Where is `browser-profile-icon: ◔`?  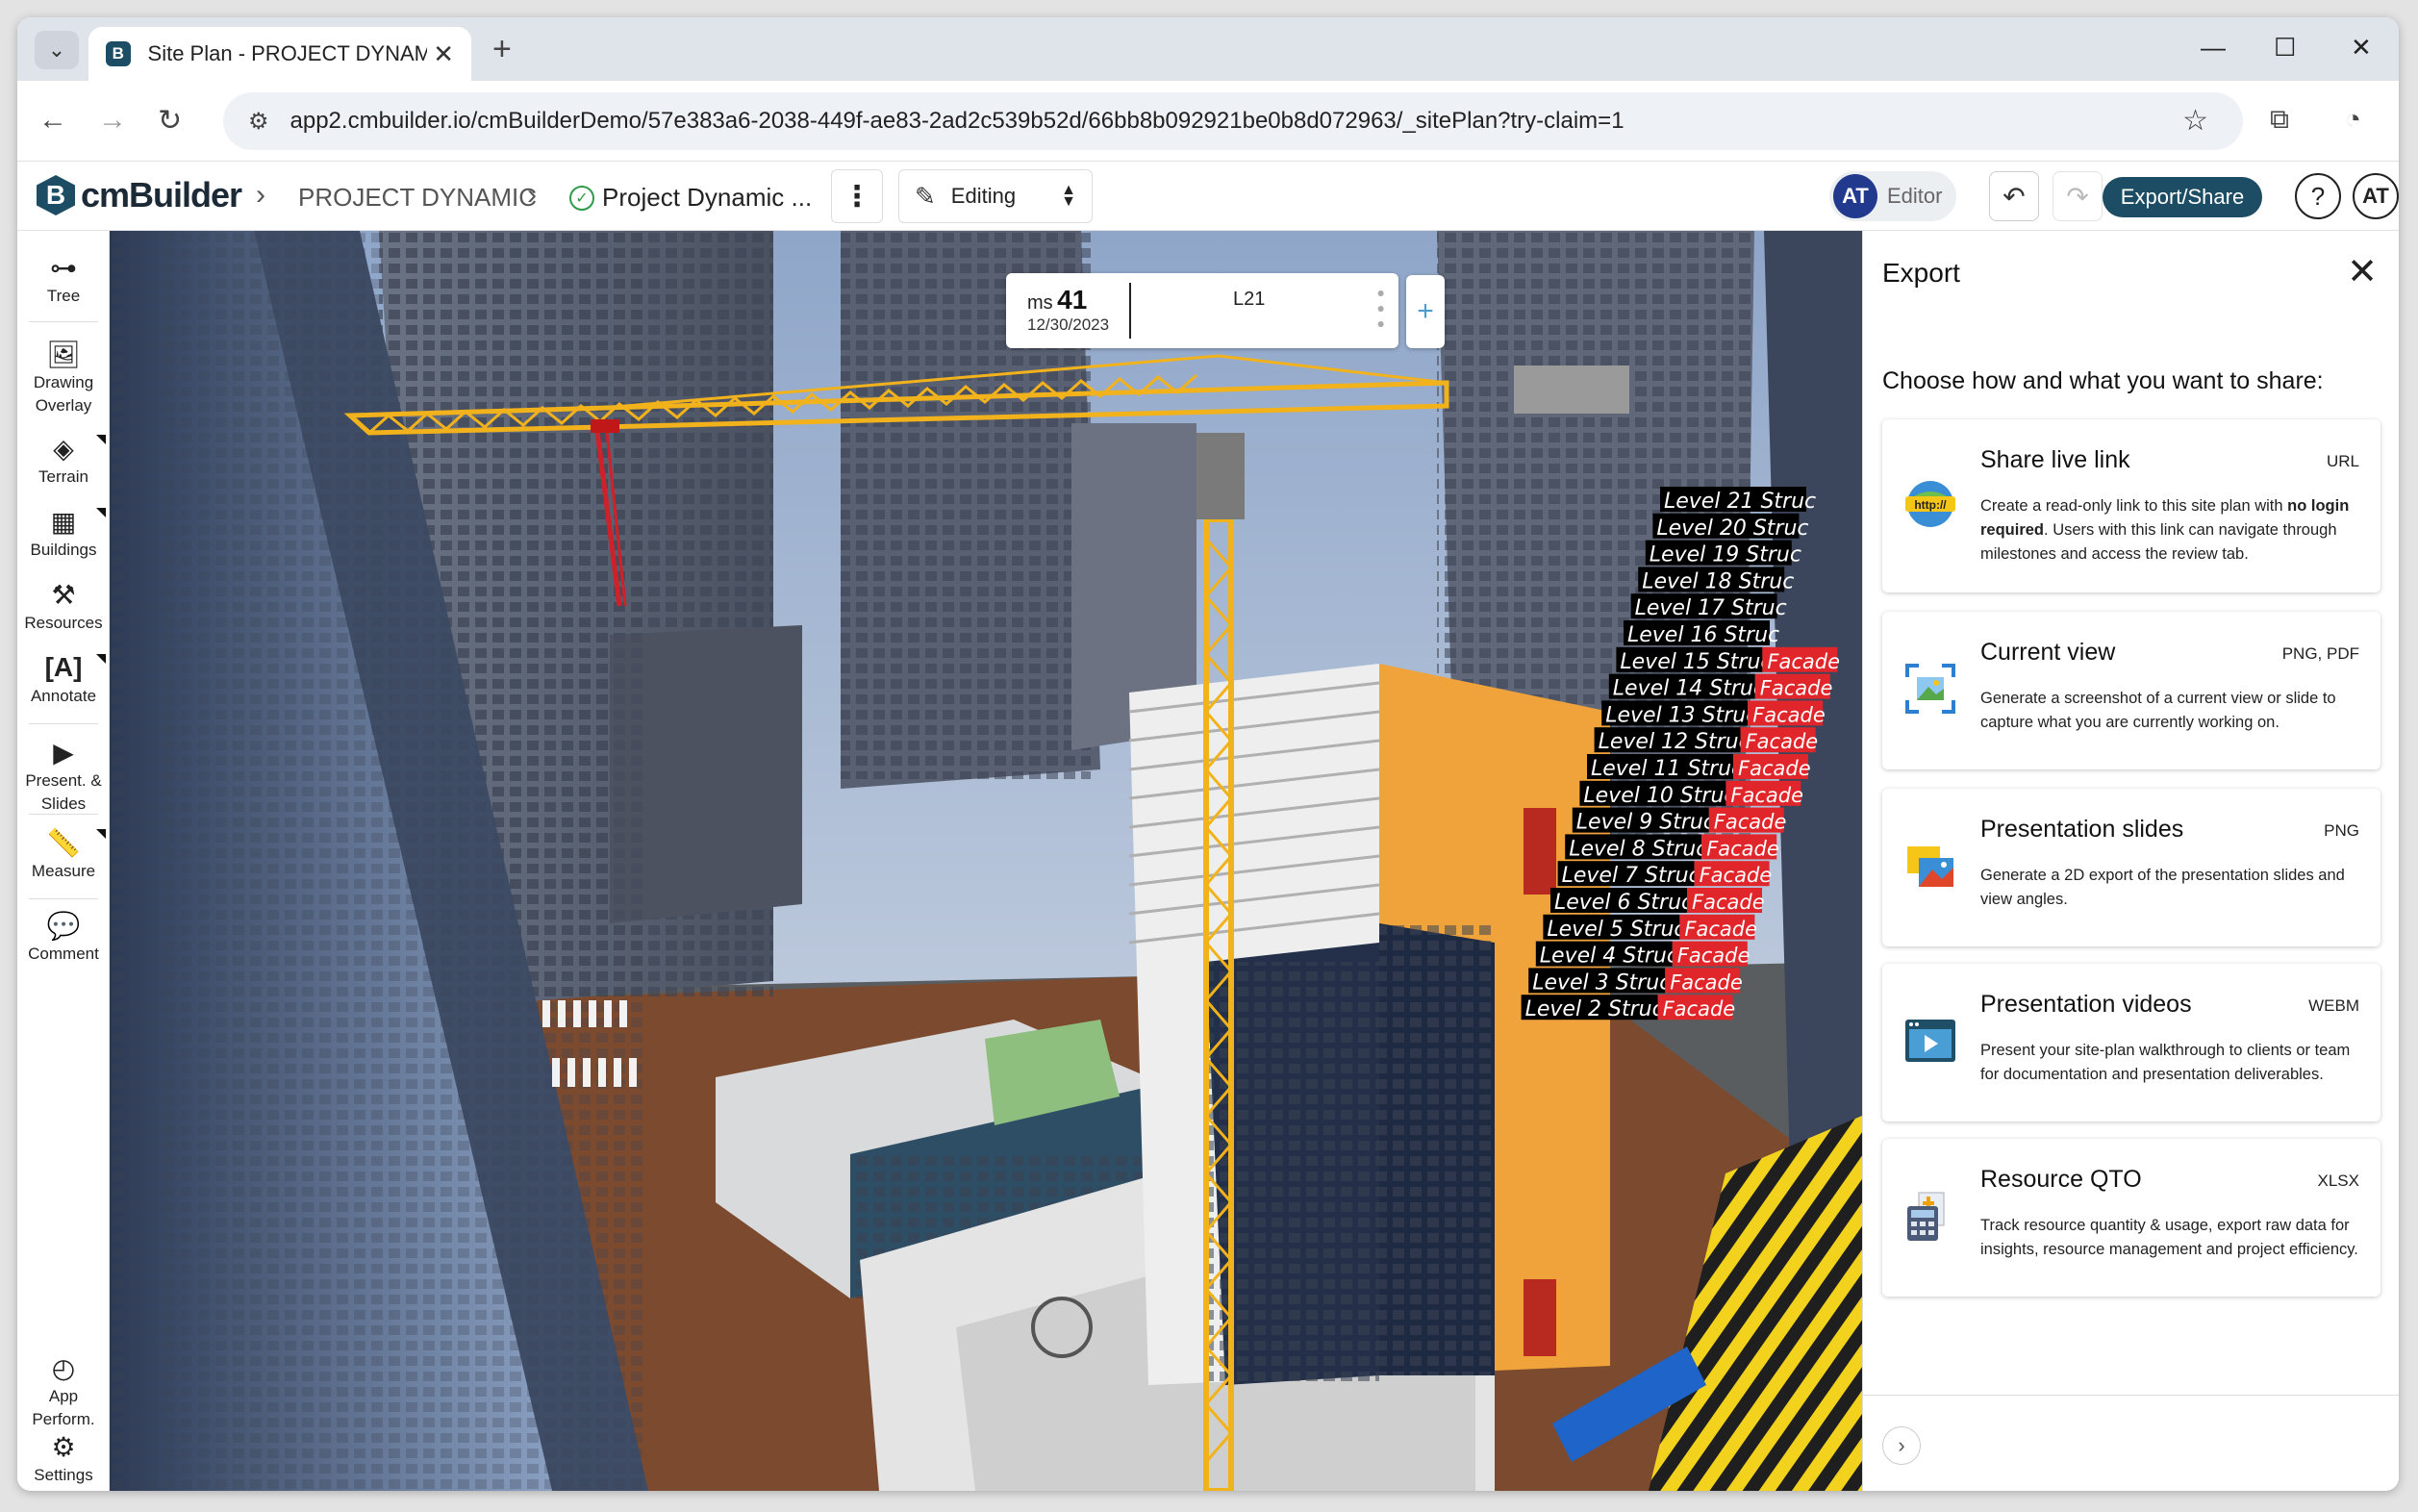
browser-profile-icon: ◔ is located at coordinates (2353, 120).